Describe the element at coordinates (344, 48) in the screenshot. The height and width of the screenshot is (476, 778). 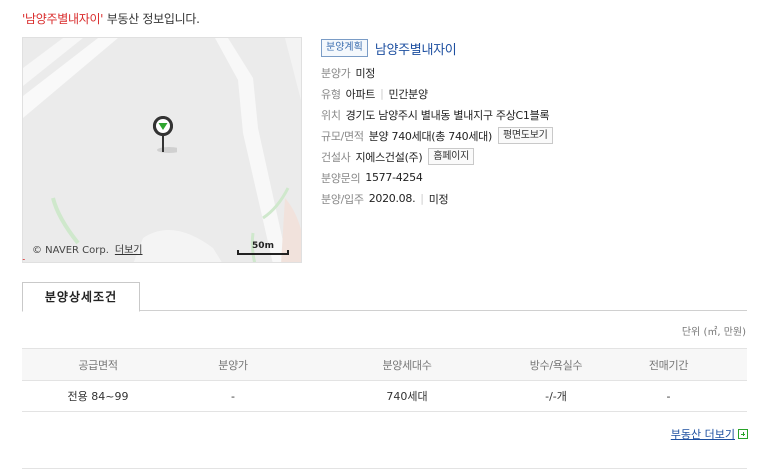
I see `status-badge: 분양계획` at that location.